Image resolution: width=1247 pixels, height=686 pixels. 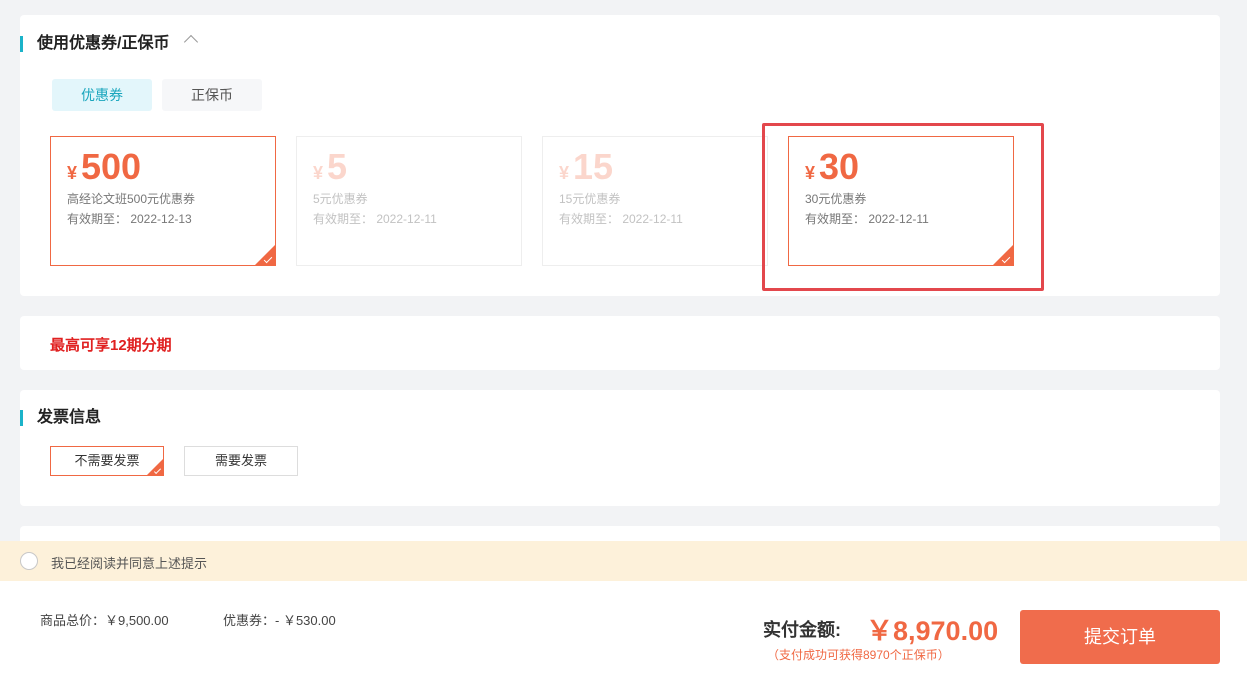 I want to click on invoice-section-title: 发票信息, so click(x=60, y=418).